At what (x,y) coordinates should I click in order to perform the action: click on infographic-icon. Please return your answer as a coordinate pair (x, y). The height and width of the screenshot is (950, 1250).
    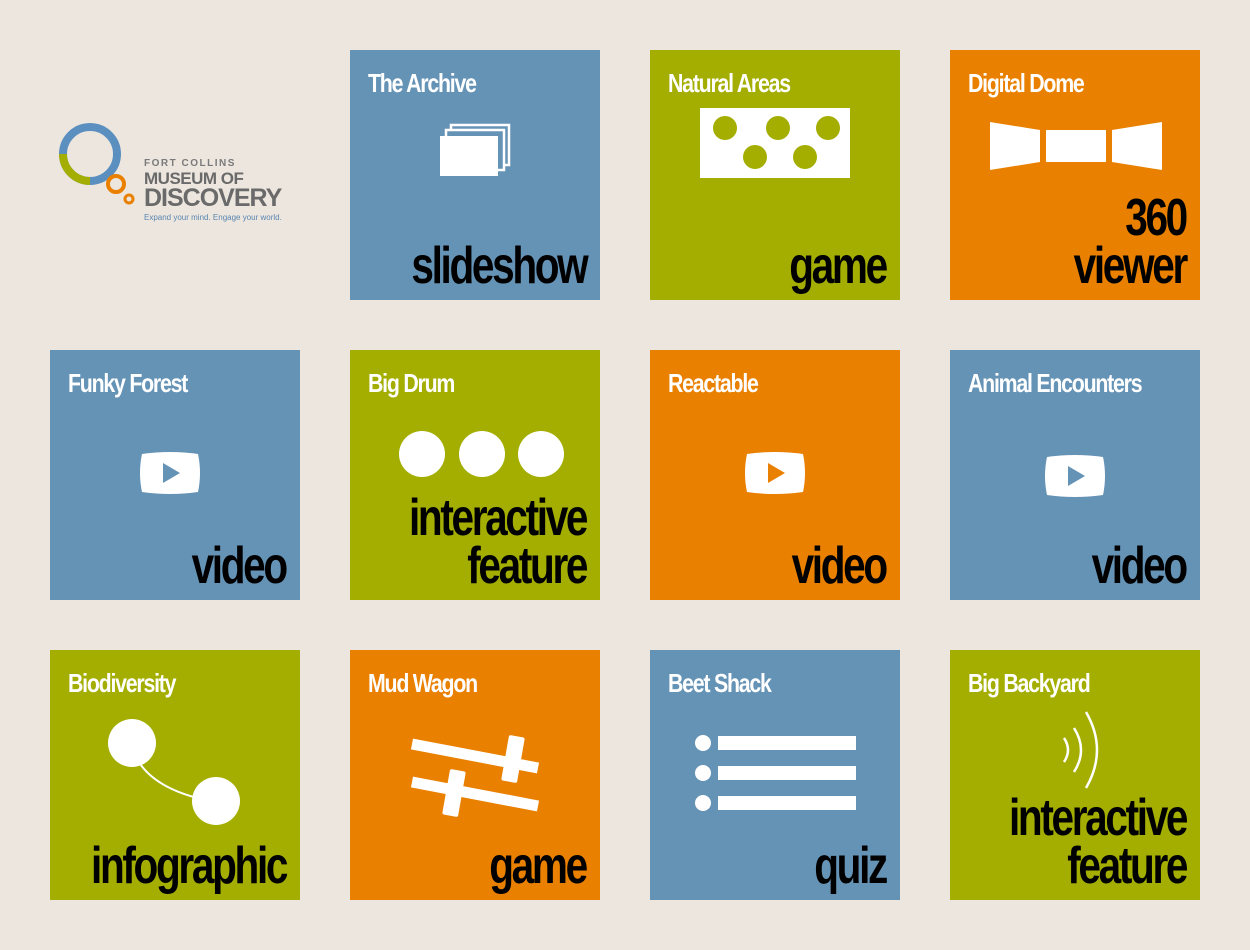
    Looking at the image, I should click on (174, 772).